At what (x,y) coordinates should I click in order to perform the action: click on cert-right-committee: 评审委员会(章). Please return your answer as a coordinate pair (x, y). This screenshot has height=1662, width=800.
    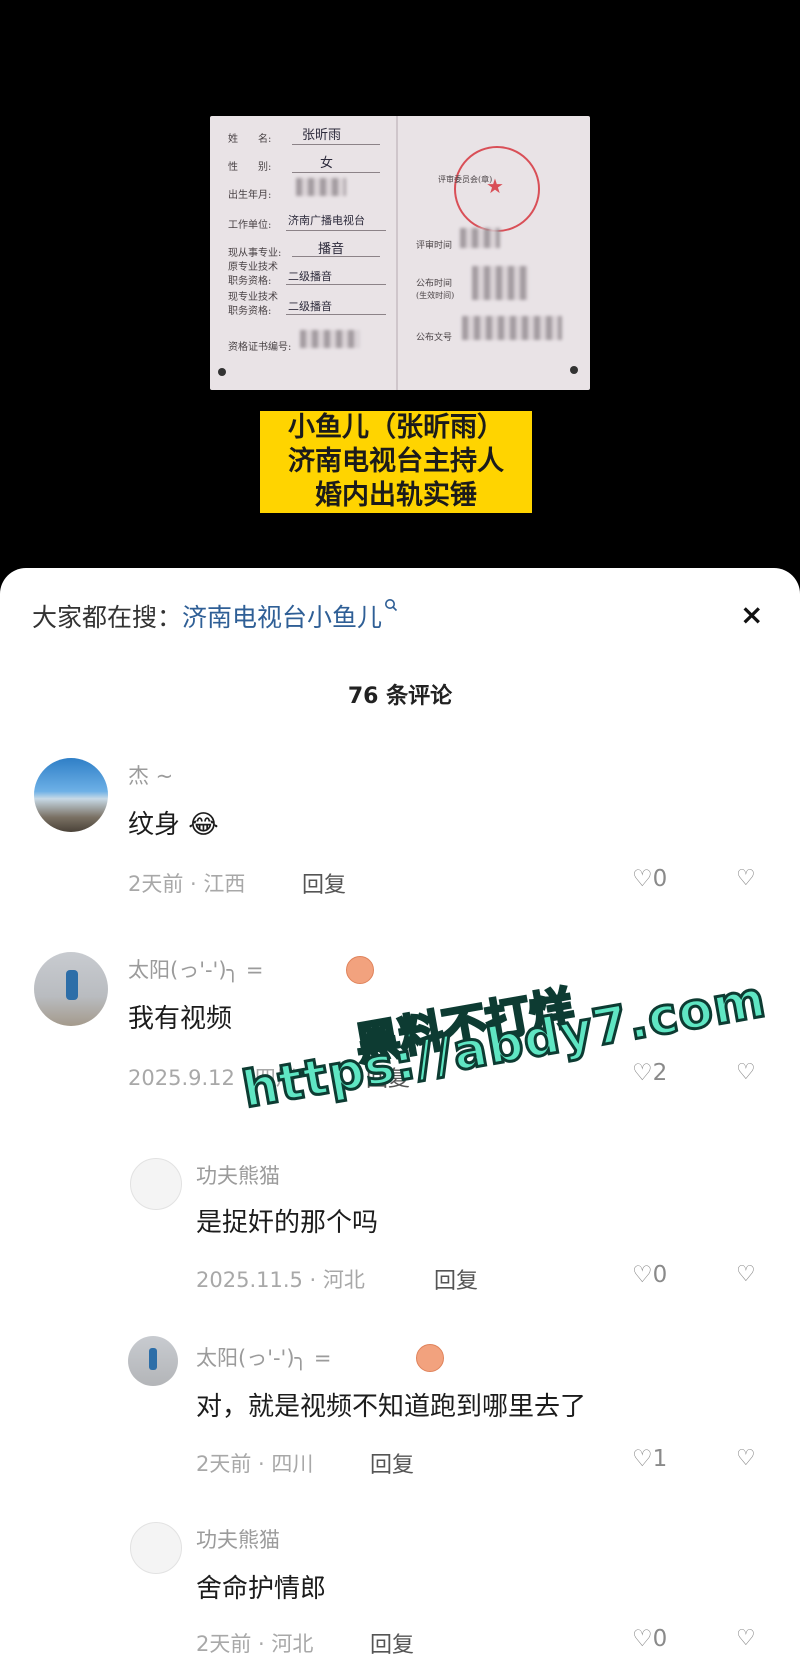
    Looking at the image, I should click on (465, 179).